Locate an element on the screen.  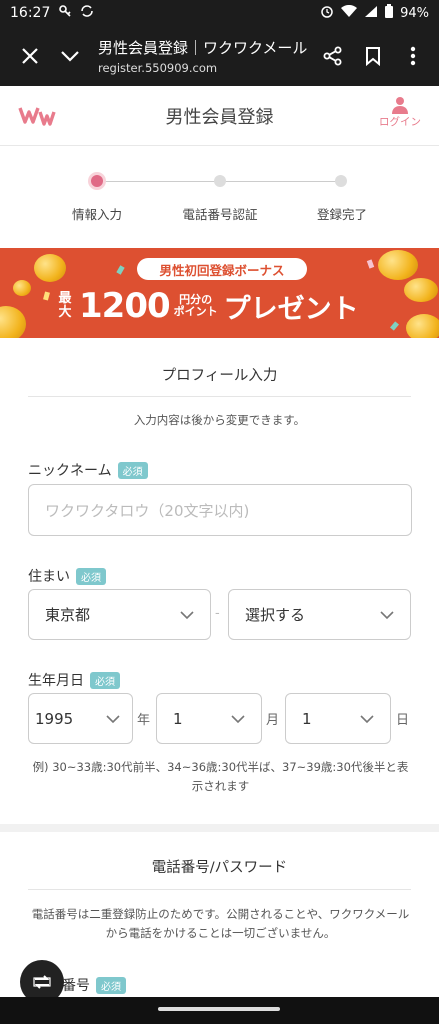
page-title-area: 男性会員登録｜ワクワクメール register.550909.com is located at coordinates (201, 56).